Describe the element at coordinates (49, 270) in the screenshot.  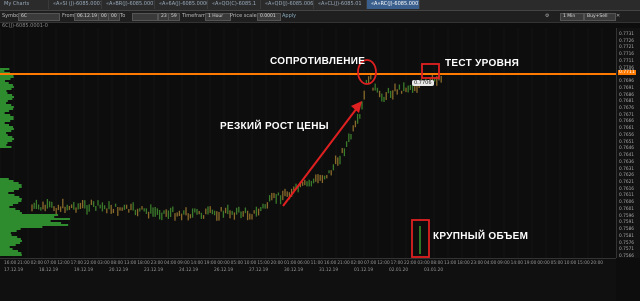
I see `date-tick-label: 18.12.19` at that location.